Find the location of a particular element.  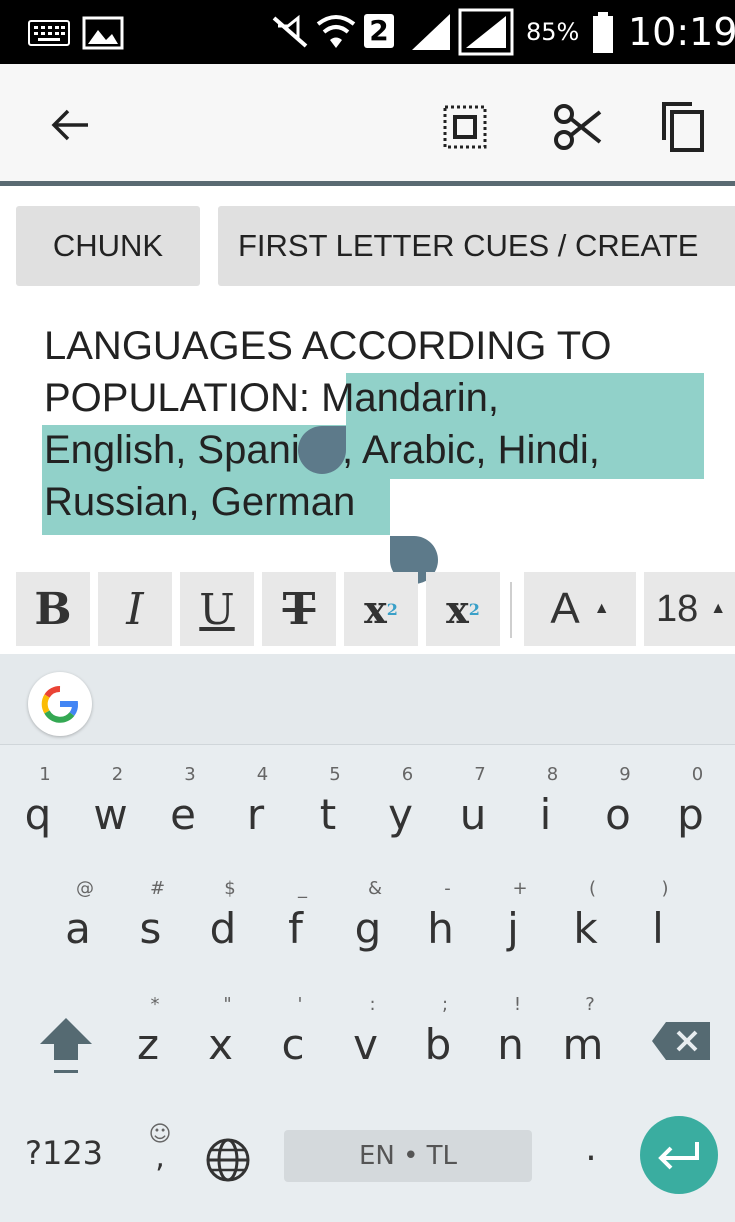

key-x: x is located at coordinates (221, 1044).